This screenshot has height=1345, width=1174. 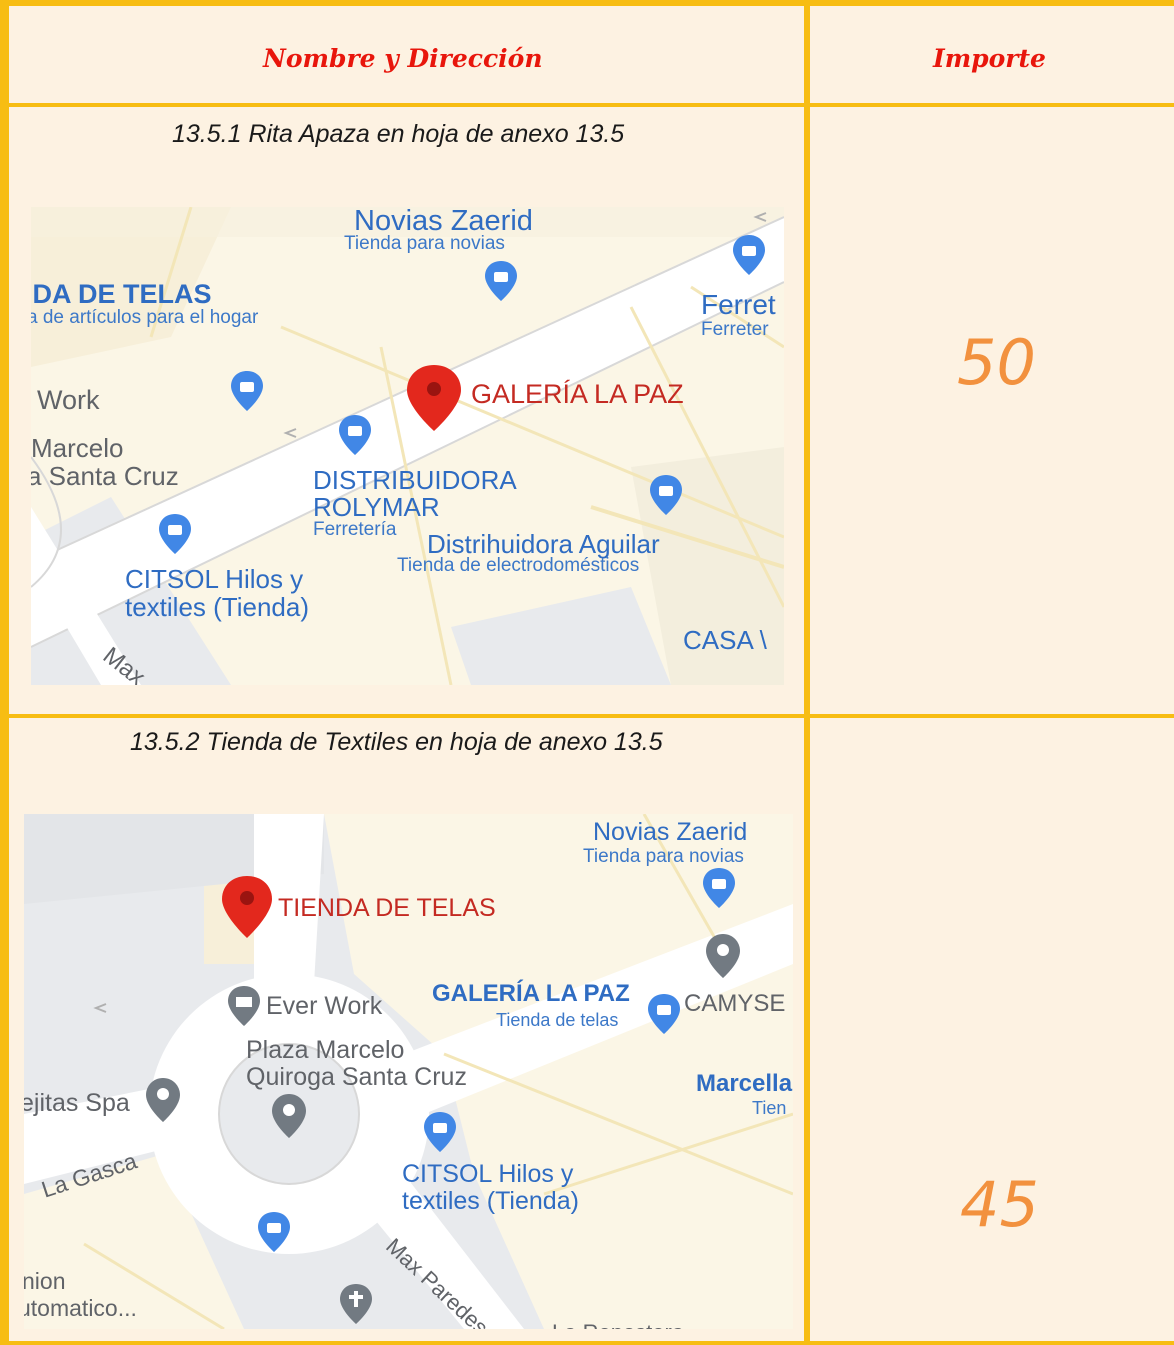 What do you see at coordinates (587, 1343) in the screenshot?
I see `table-bottom-border` at bounding box center [587, 1343].